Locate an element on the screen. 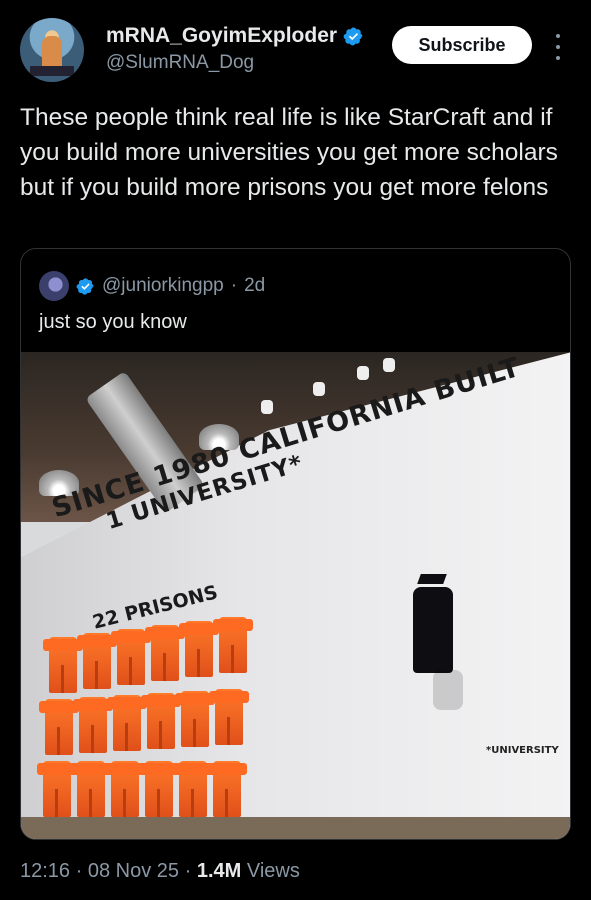 This screenshot has height=900, width=591. quoted-author-avatar is located at coordinates (54, 286).